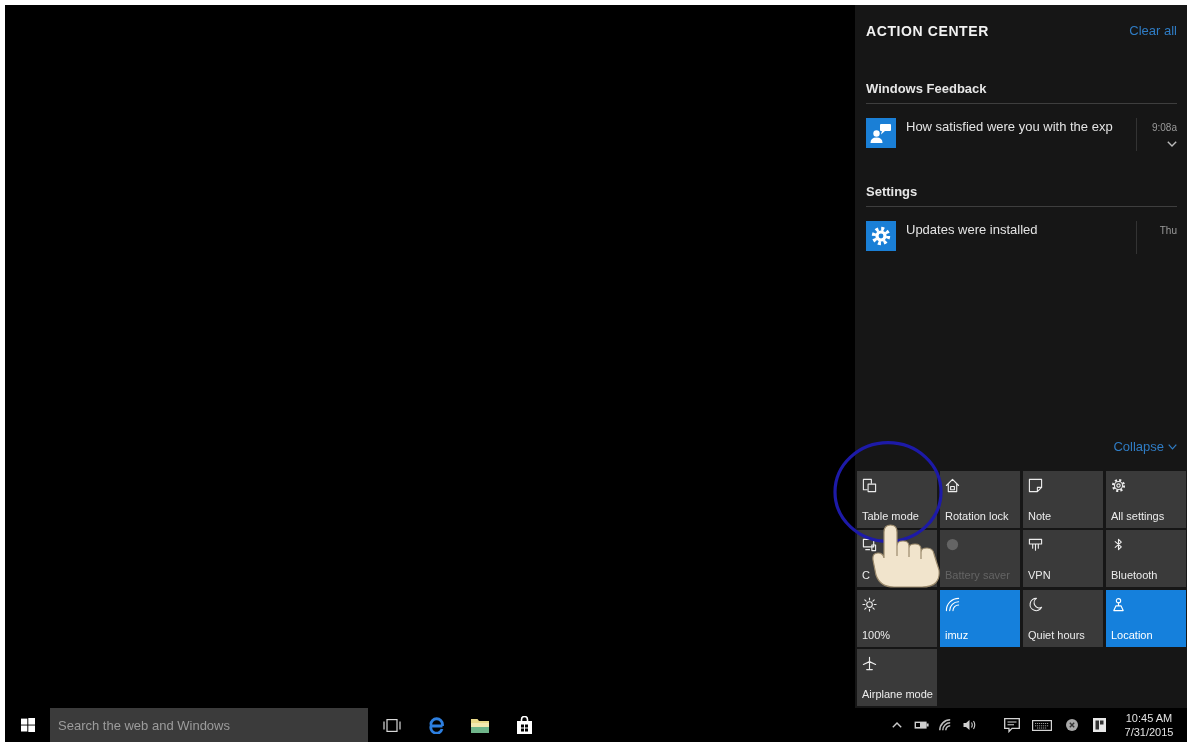 The height and width of the screenshot is (745, 1190). I want to click on search-field: Search the web and Windows, so click(209, 725).